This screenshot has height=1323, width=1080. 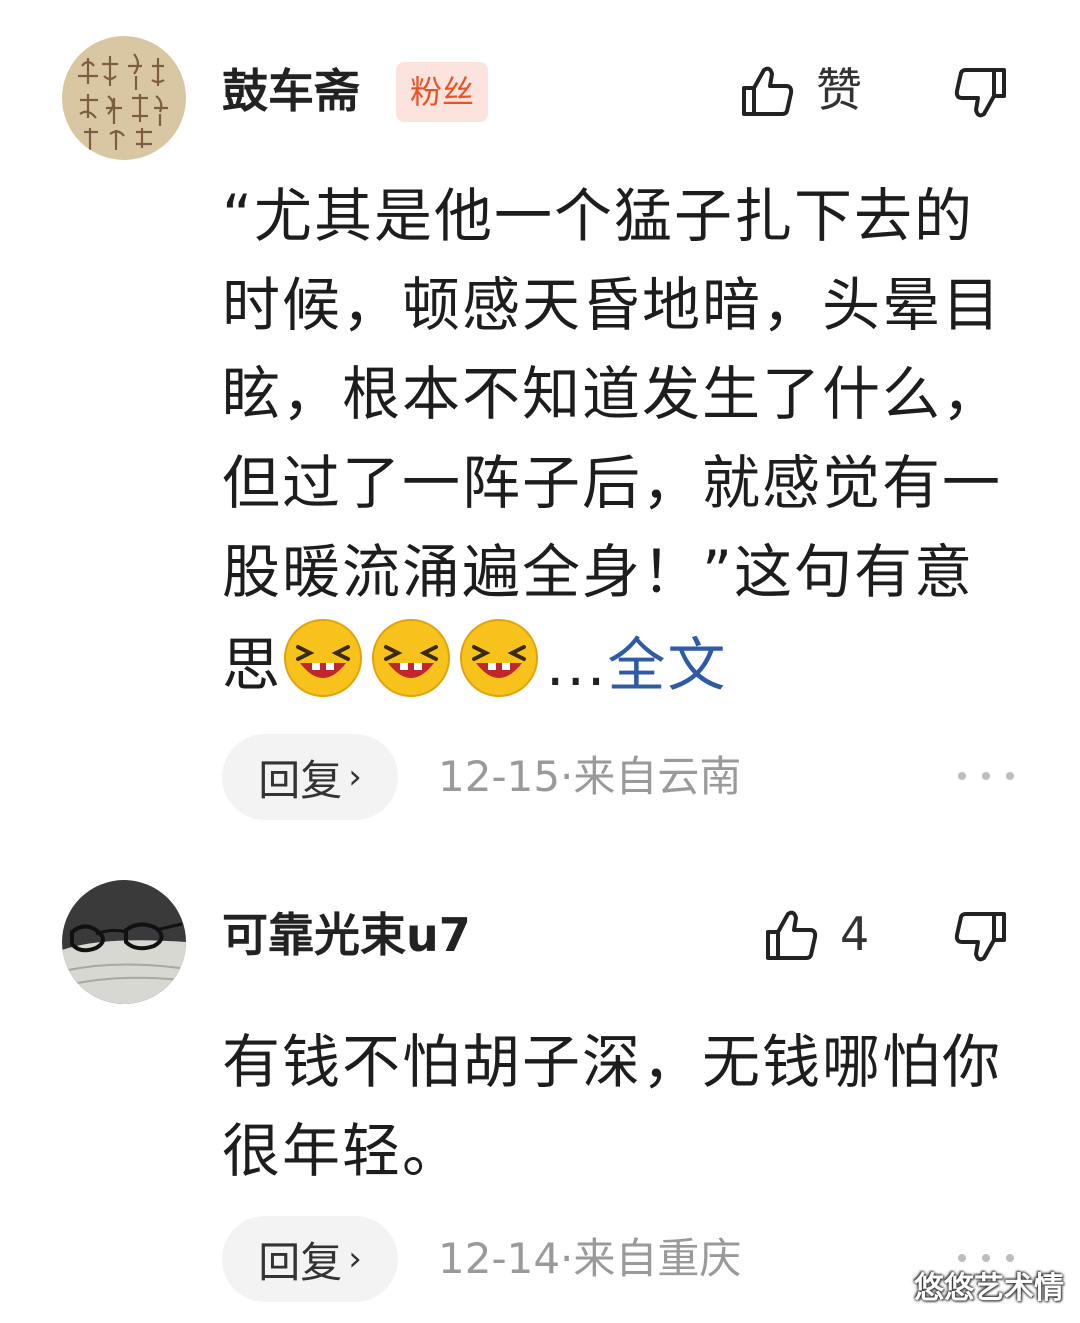 What do you see at coordinates (667, 665) in the screenshot?
I see `full-text-link: 全文` at bounding box center [667, 665].